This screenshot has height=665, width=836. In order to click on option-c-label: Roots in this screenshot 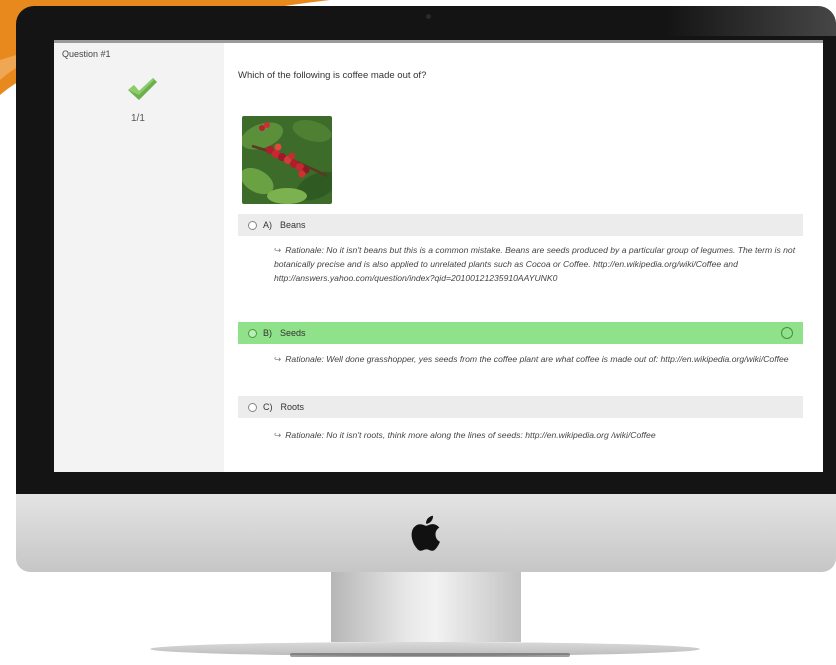, I will do `click(292, 407)`.